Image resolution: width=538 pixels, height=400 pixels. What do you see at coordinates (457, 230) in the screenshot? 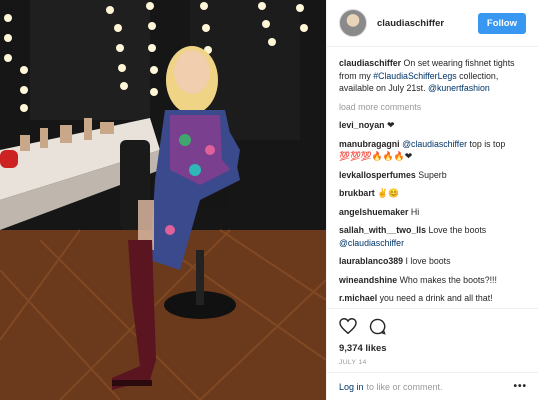
I see `comment-text: Love the boots` at bounding box center [457, 230].